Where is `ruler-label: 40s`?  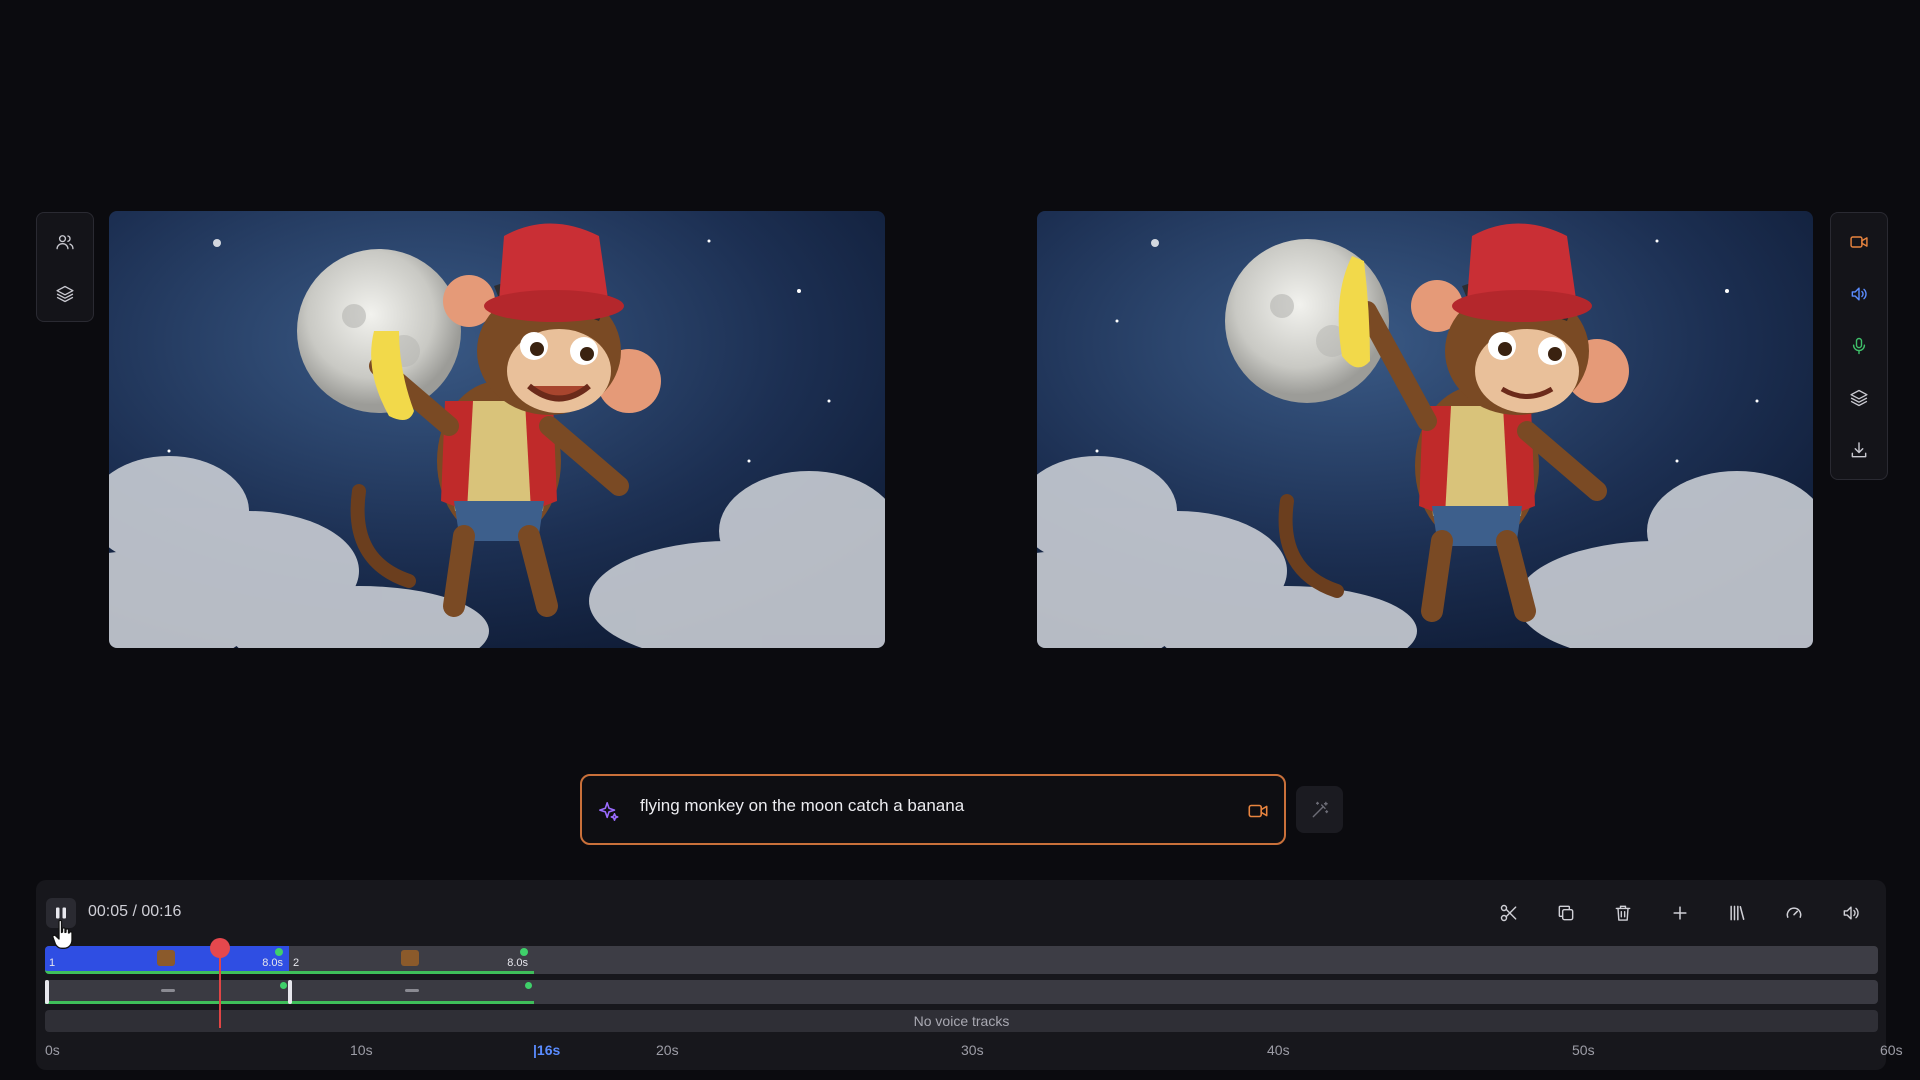
ruler-label: 40s is located at coordinates (1278, 1050).